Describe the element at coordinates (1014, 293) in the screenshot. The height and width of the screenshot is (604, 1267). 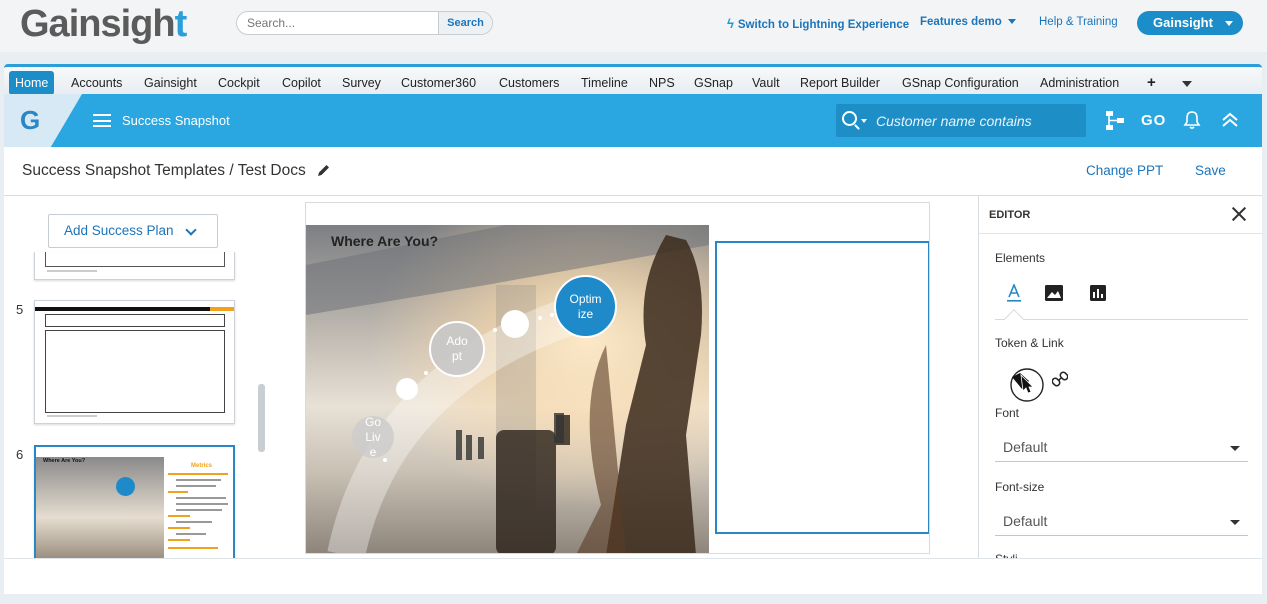
I see `text-icon` at that location.